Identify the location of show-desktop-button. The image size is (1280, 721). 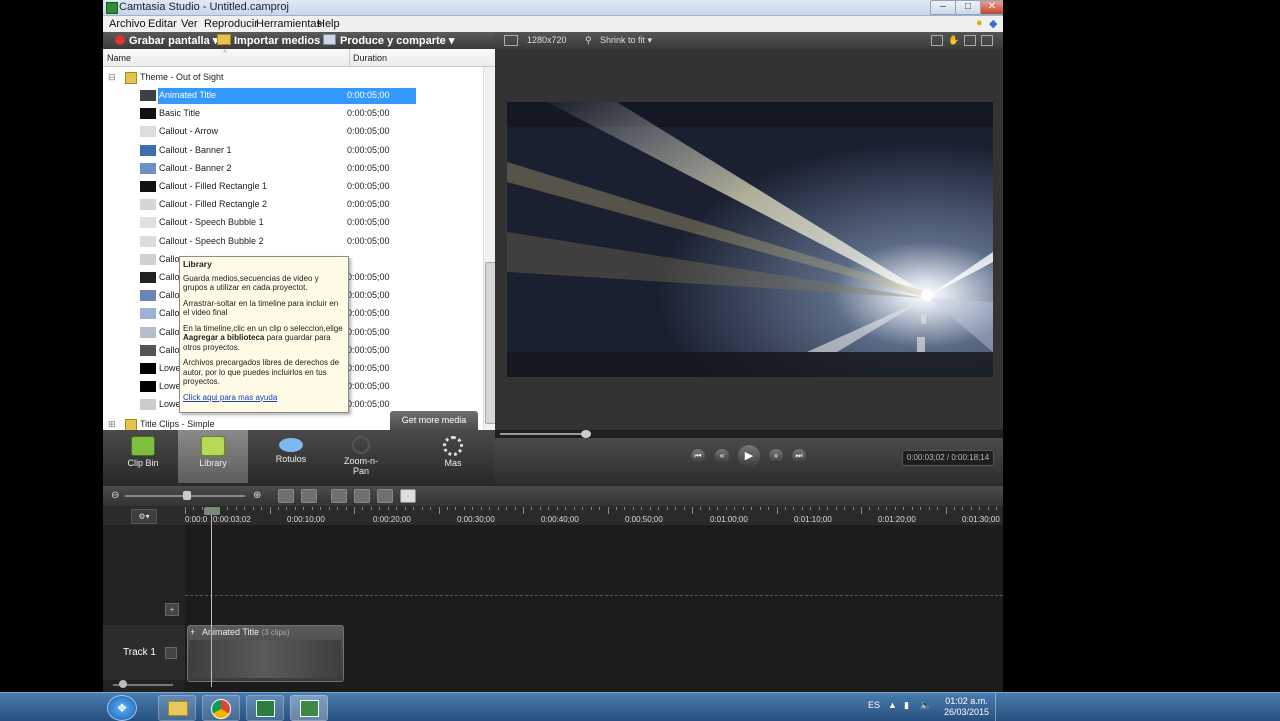
(999, 707).